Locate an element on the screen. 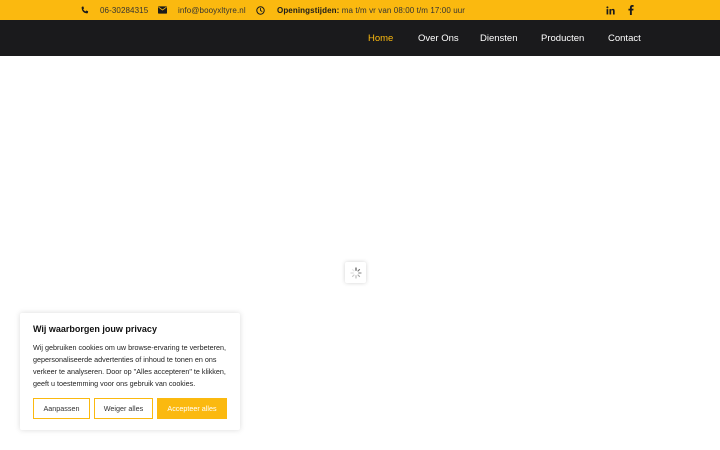 Image resolution: width=720 pixels, height=450 pixels. nav-item-contact: Contact is located at coordinates (624, 38).